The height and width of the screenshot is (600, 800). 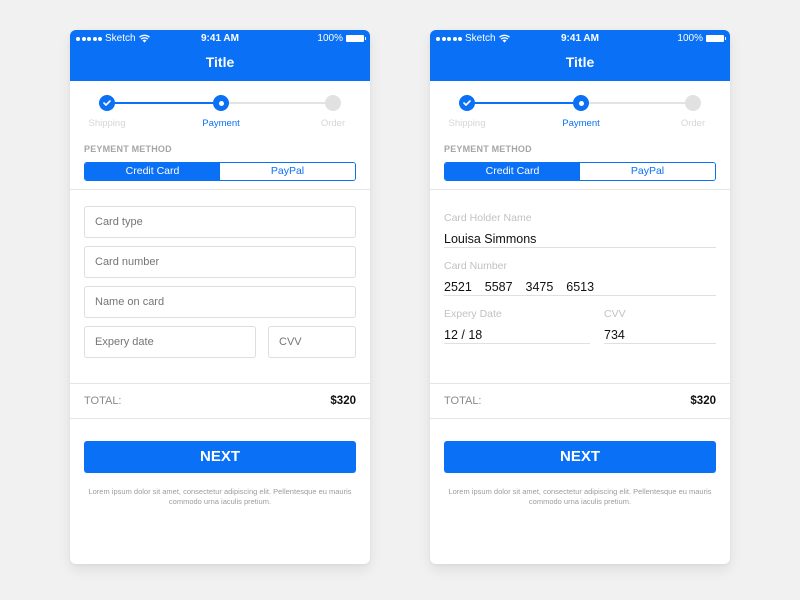 What do you see at coordinates (312, 342) in the screenshot?
I see `cvv-input` at bounding box center [312, 342].